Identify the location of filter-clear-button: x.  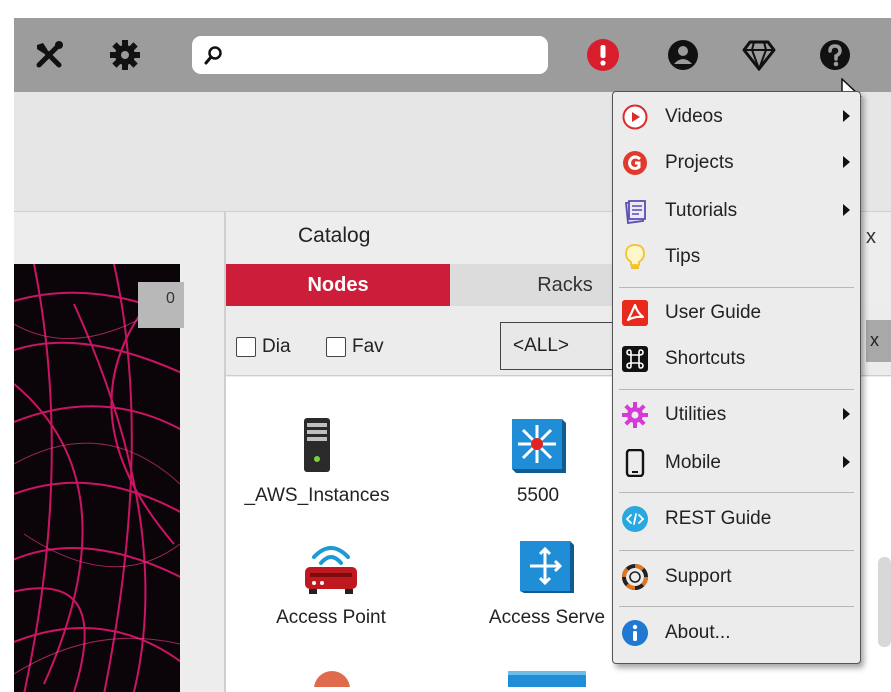
(878, 341).